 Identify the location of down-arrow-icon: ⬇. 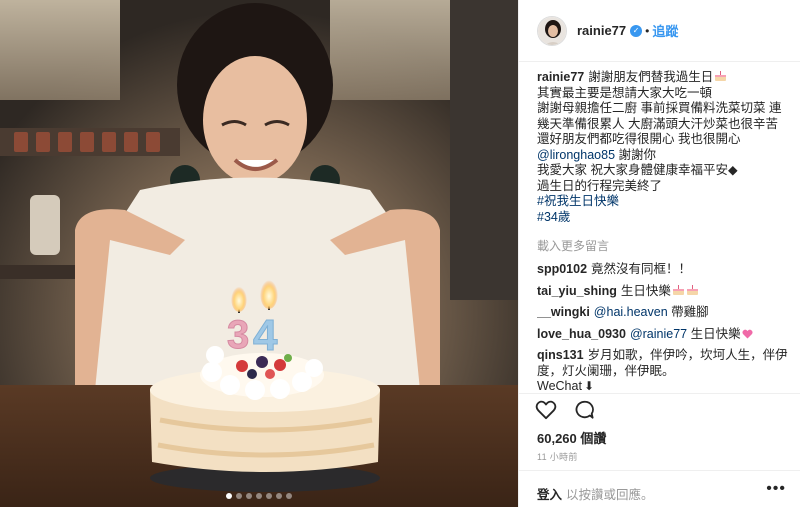
(588, 386).